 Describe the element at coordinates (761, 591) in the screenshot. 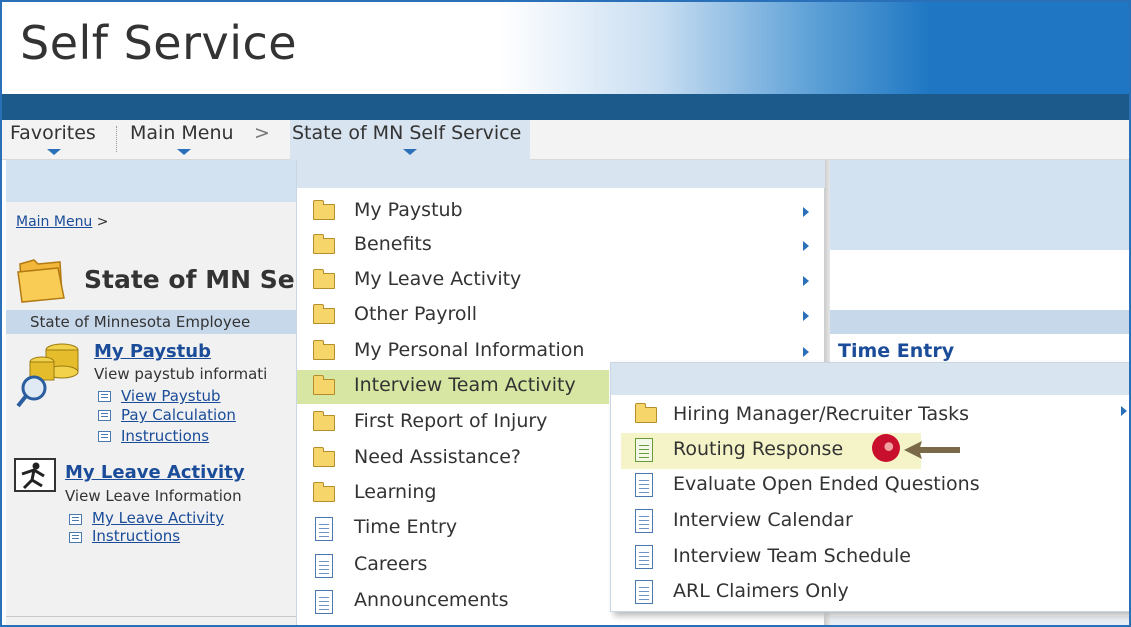

I see `submenu-item-label: ARL Claimers Only` at that location.